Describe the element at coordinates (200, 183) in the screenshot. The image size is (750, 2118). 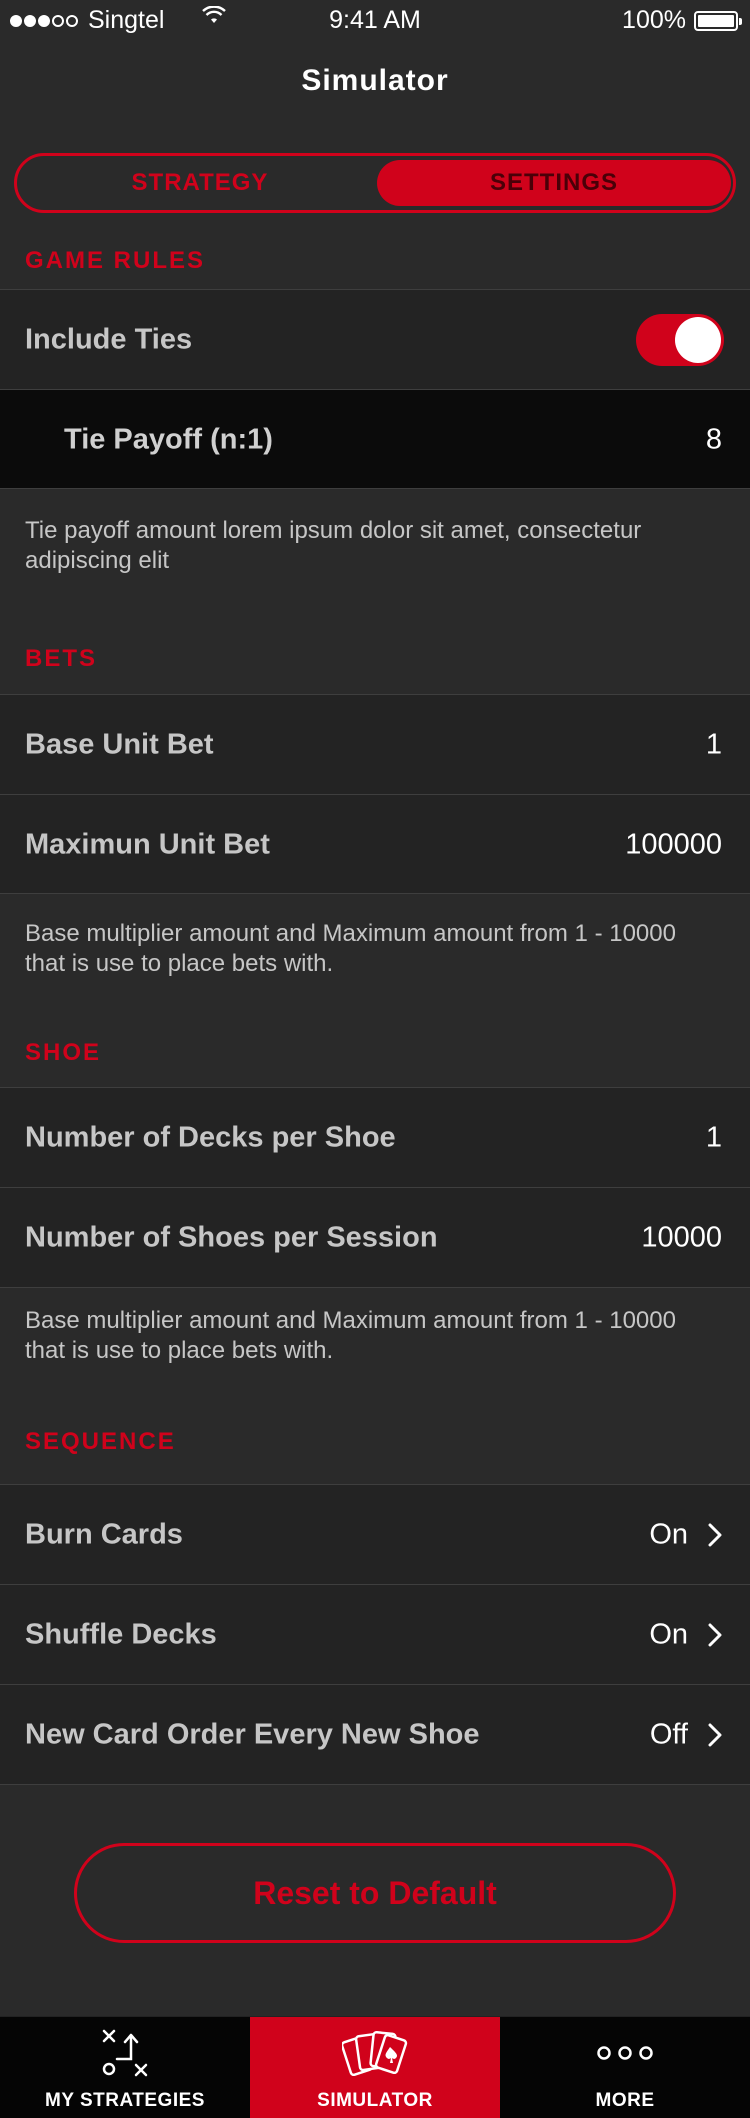
I see `tab-strategy: STRATEGY` at that location.